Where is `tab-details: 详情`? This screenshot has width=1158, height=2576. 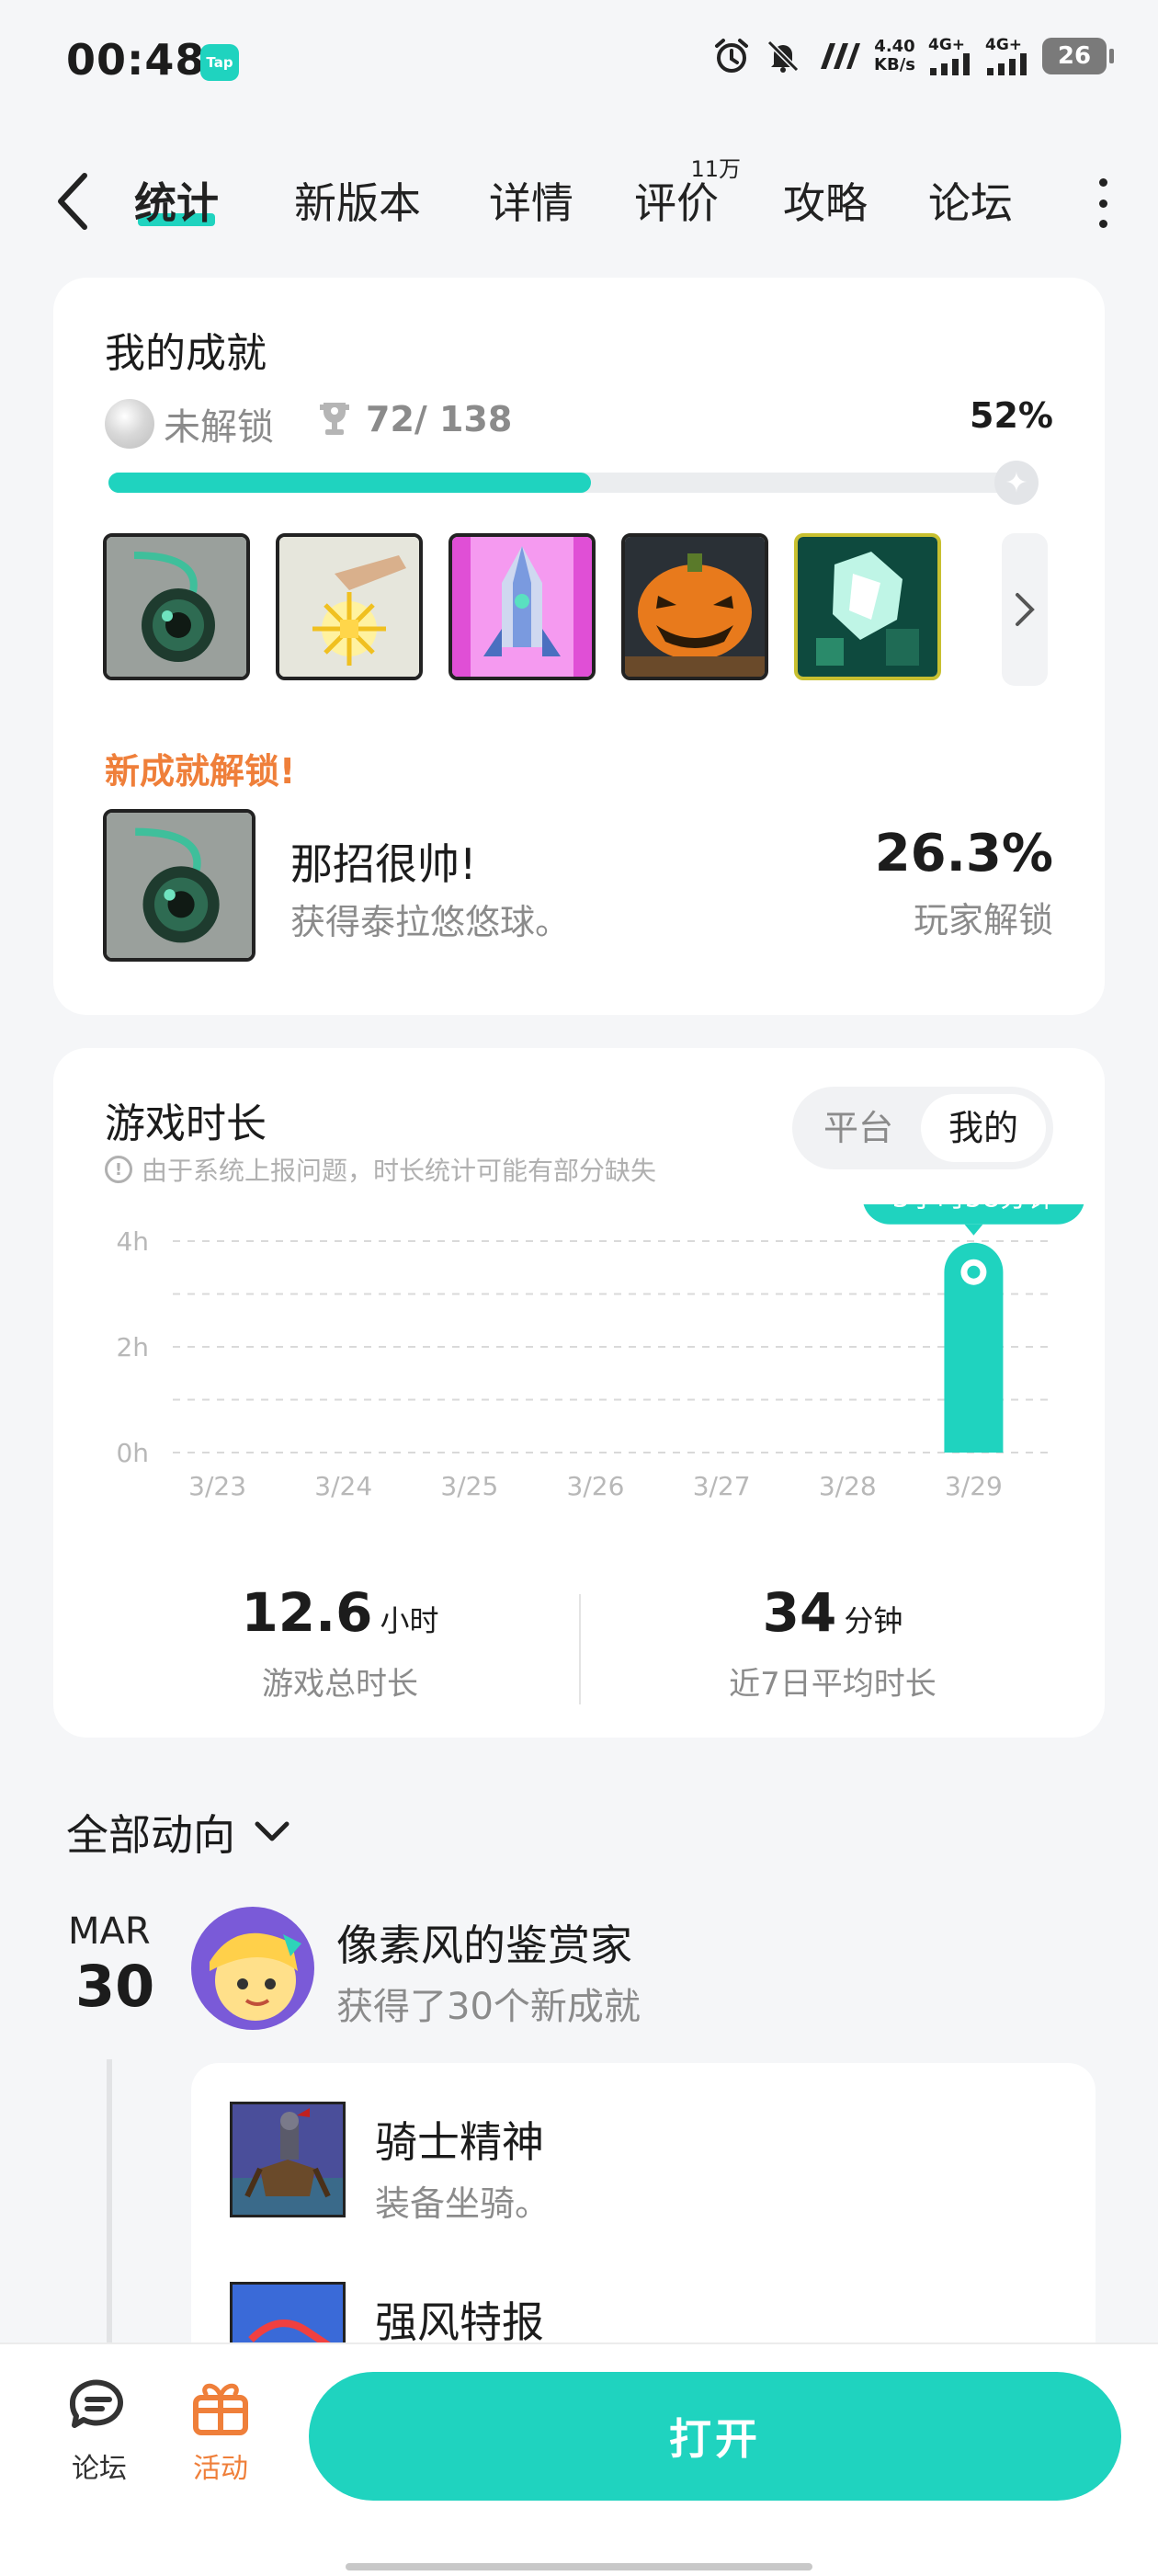
tab-details: 详情 is located at coordinates (531, 203).